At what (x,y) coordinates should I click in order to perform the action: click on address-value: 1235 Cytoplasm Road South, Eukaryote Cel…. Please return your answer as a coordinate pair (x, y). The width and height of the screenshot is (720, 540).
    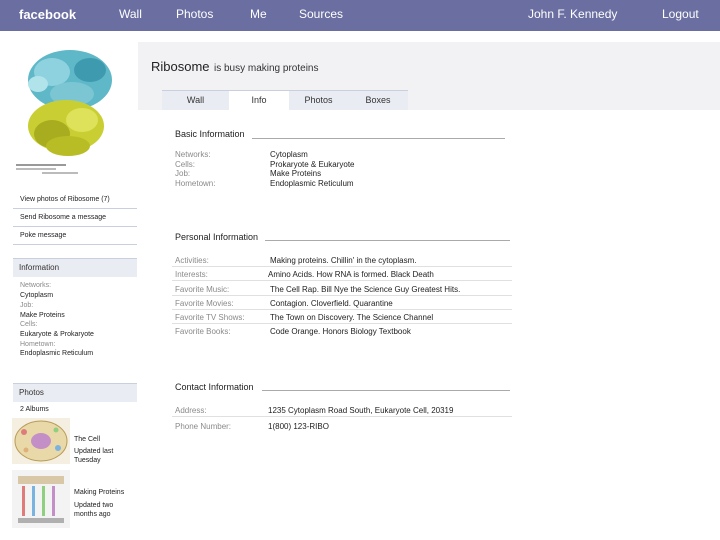
    Looking at the image, I should click on (361, 410).